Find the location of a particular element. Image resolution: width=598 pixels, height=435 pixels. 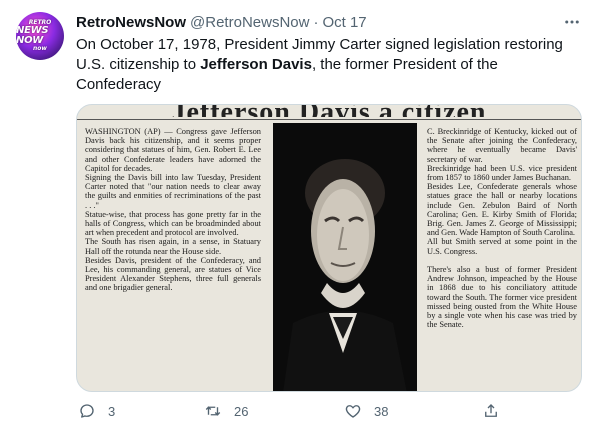

reply-button: 3 is located at coordinates (96, 411).